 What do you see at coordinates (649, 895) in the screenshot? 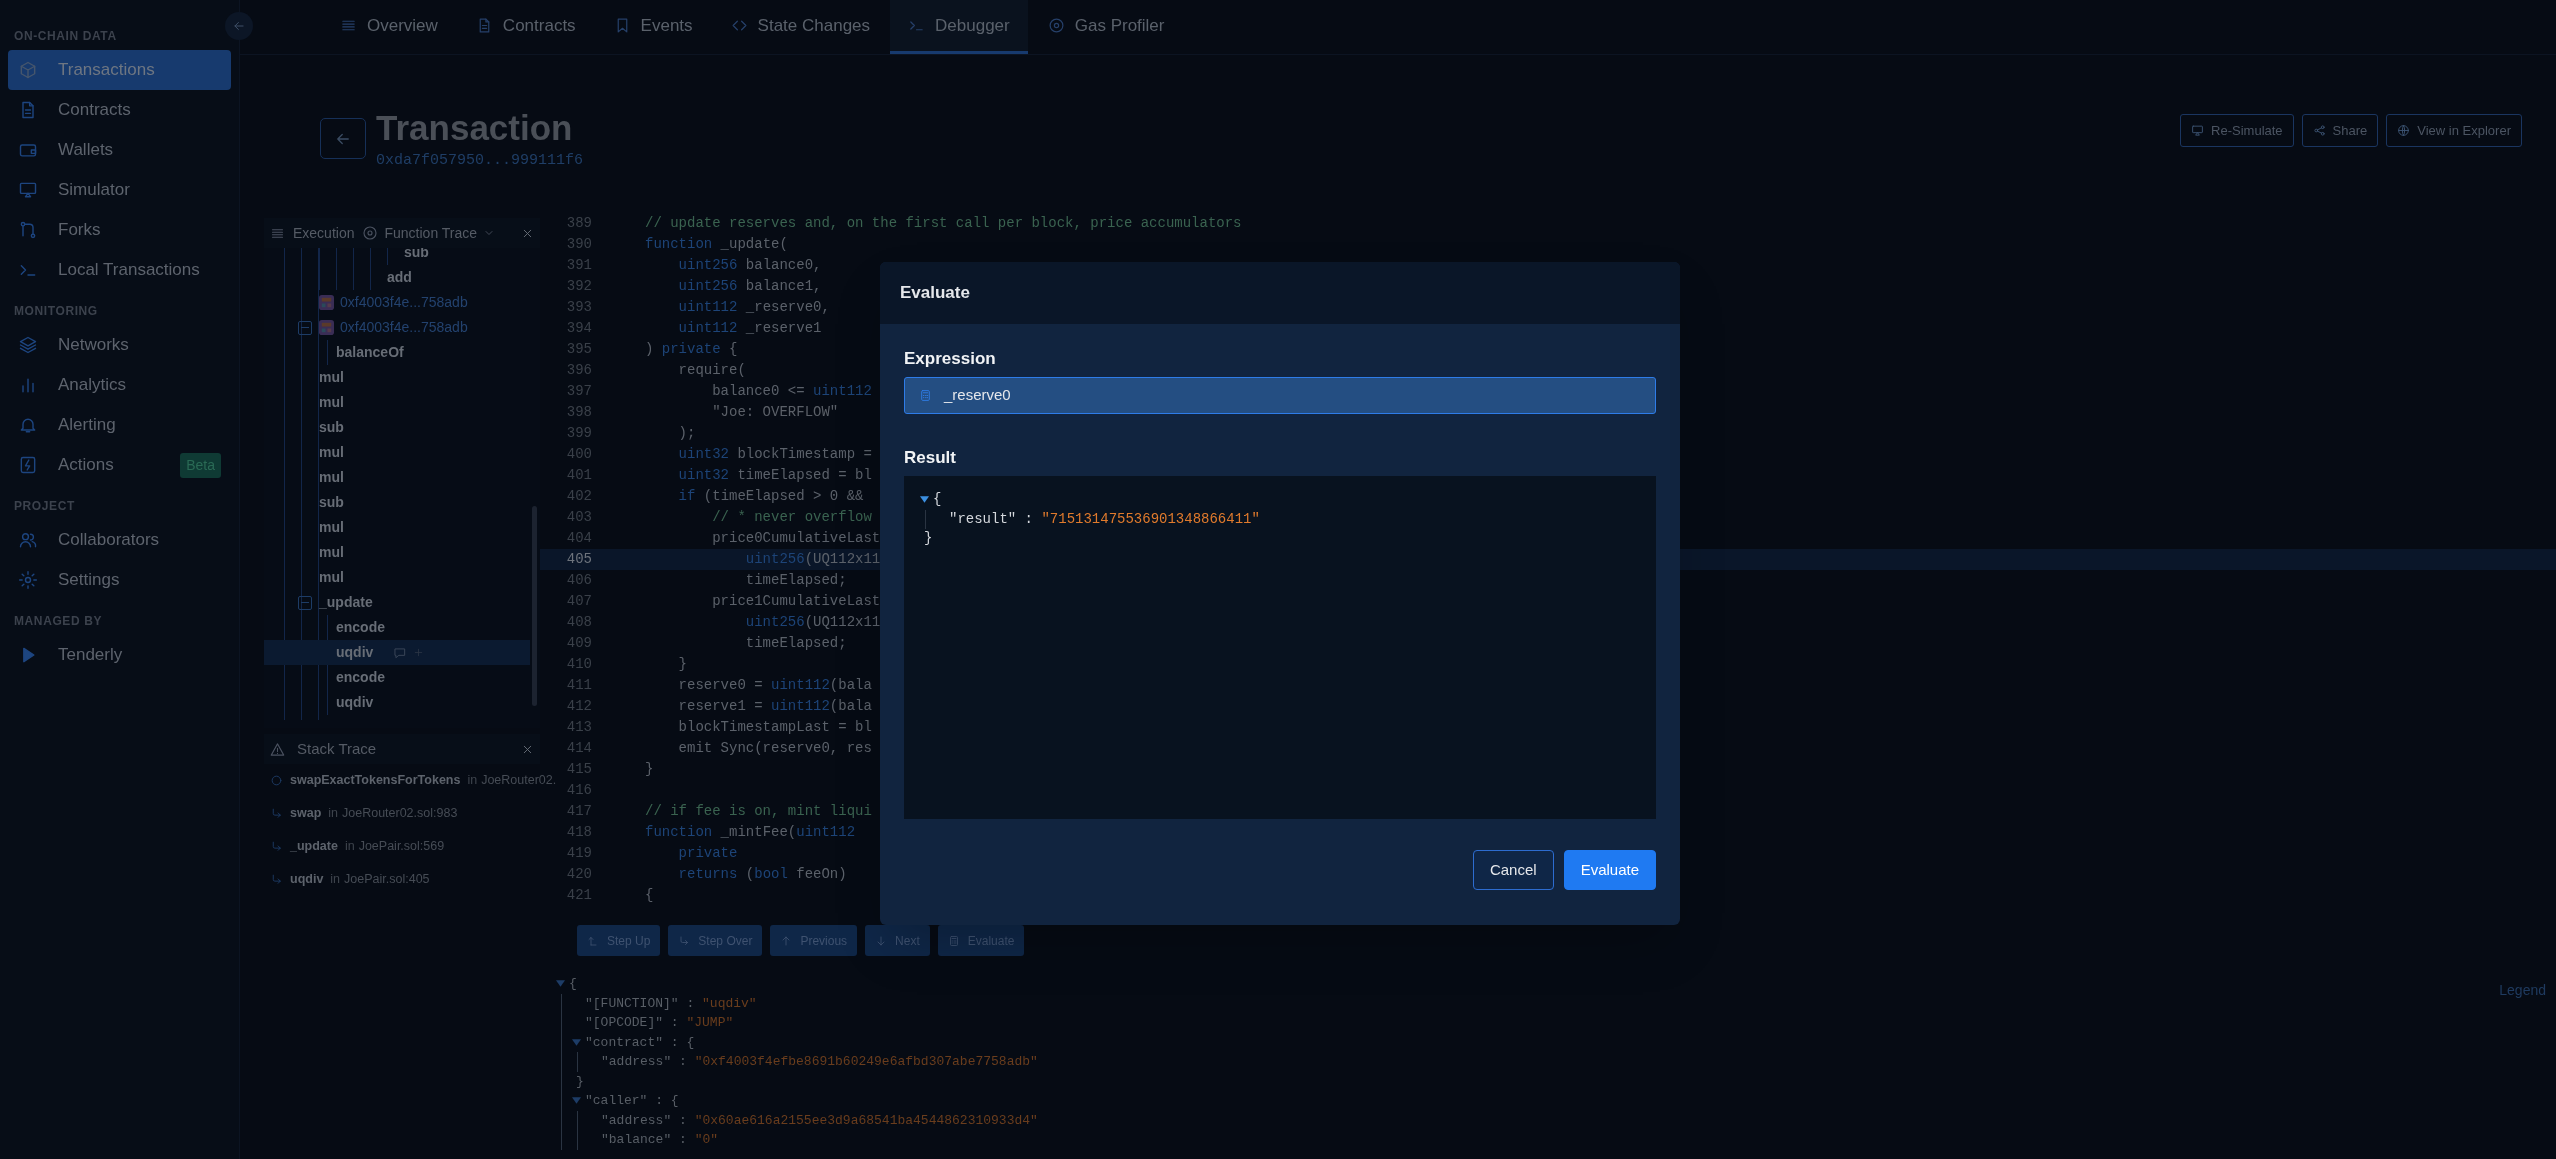
I see `code-line: {` at bounding box center [649, 895].